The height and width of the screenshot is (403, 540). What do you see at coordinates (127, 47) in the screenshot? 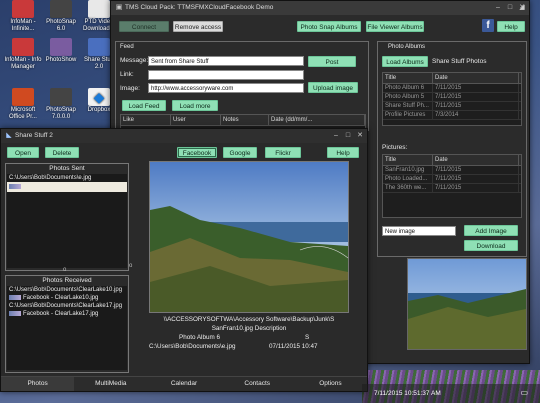
I see `feed-group-label: Feed` at bounding box center [127, 47].